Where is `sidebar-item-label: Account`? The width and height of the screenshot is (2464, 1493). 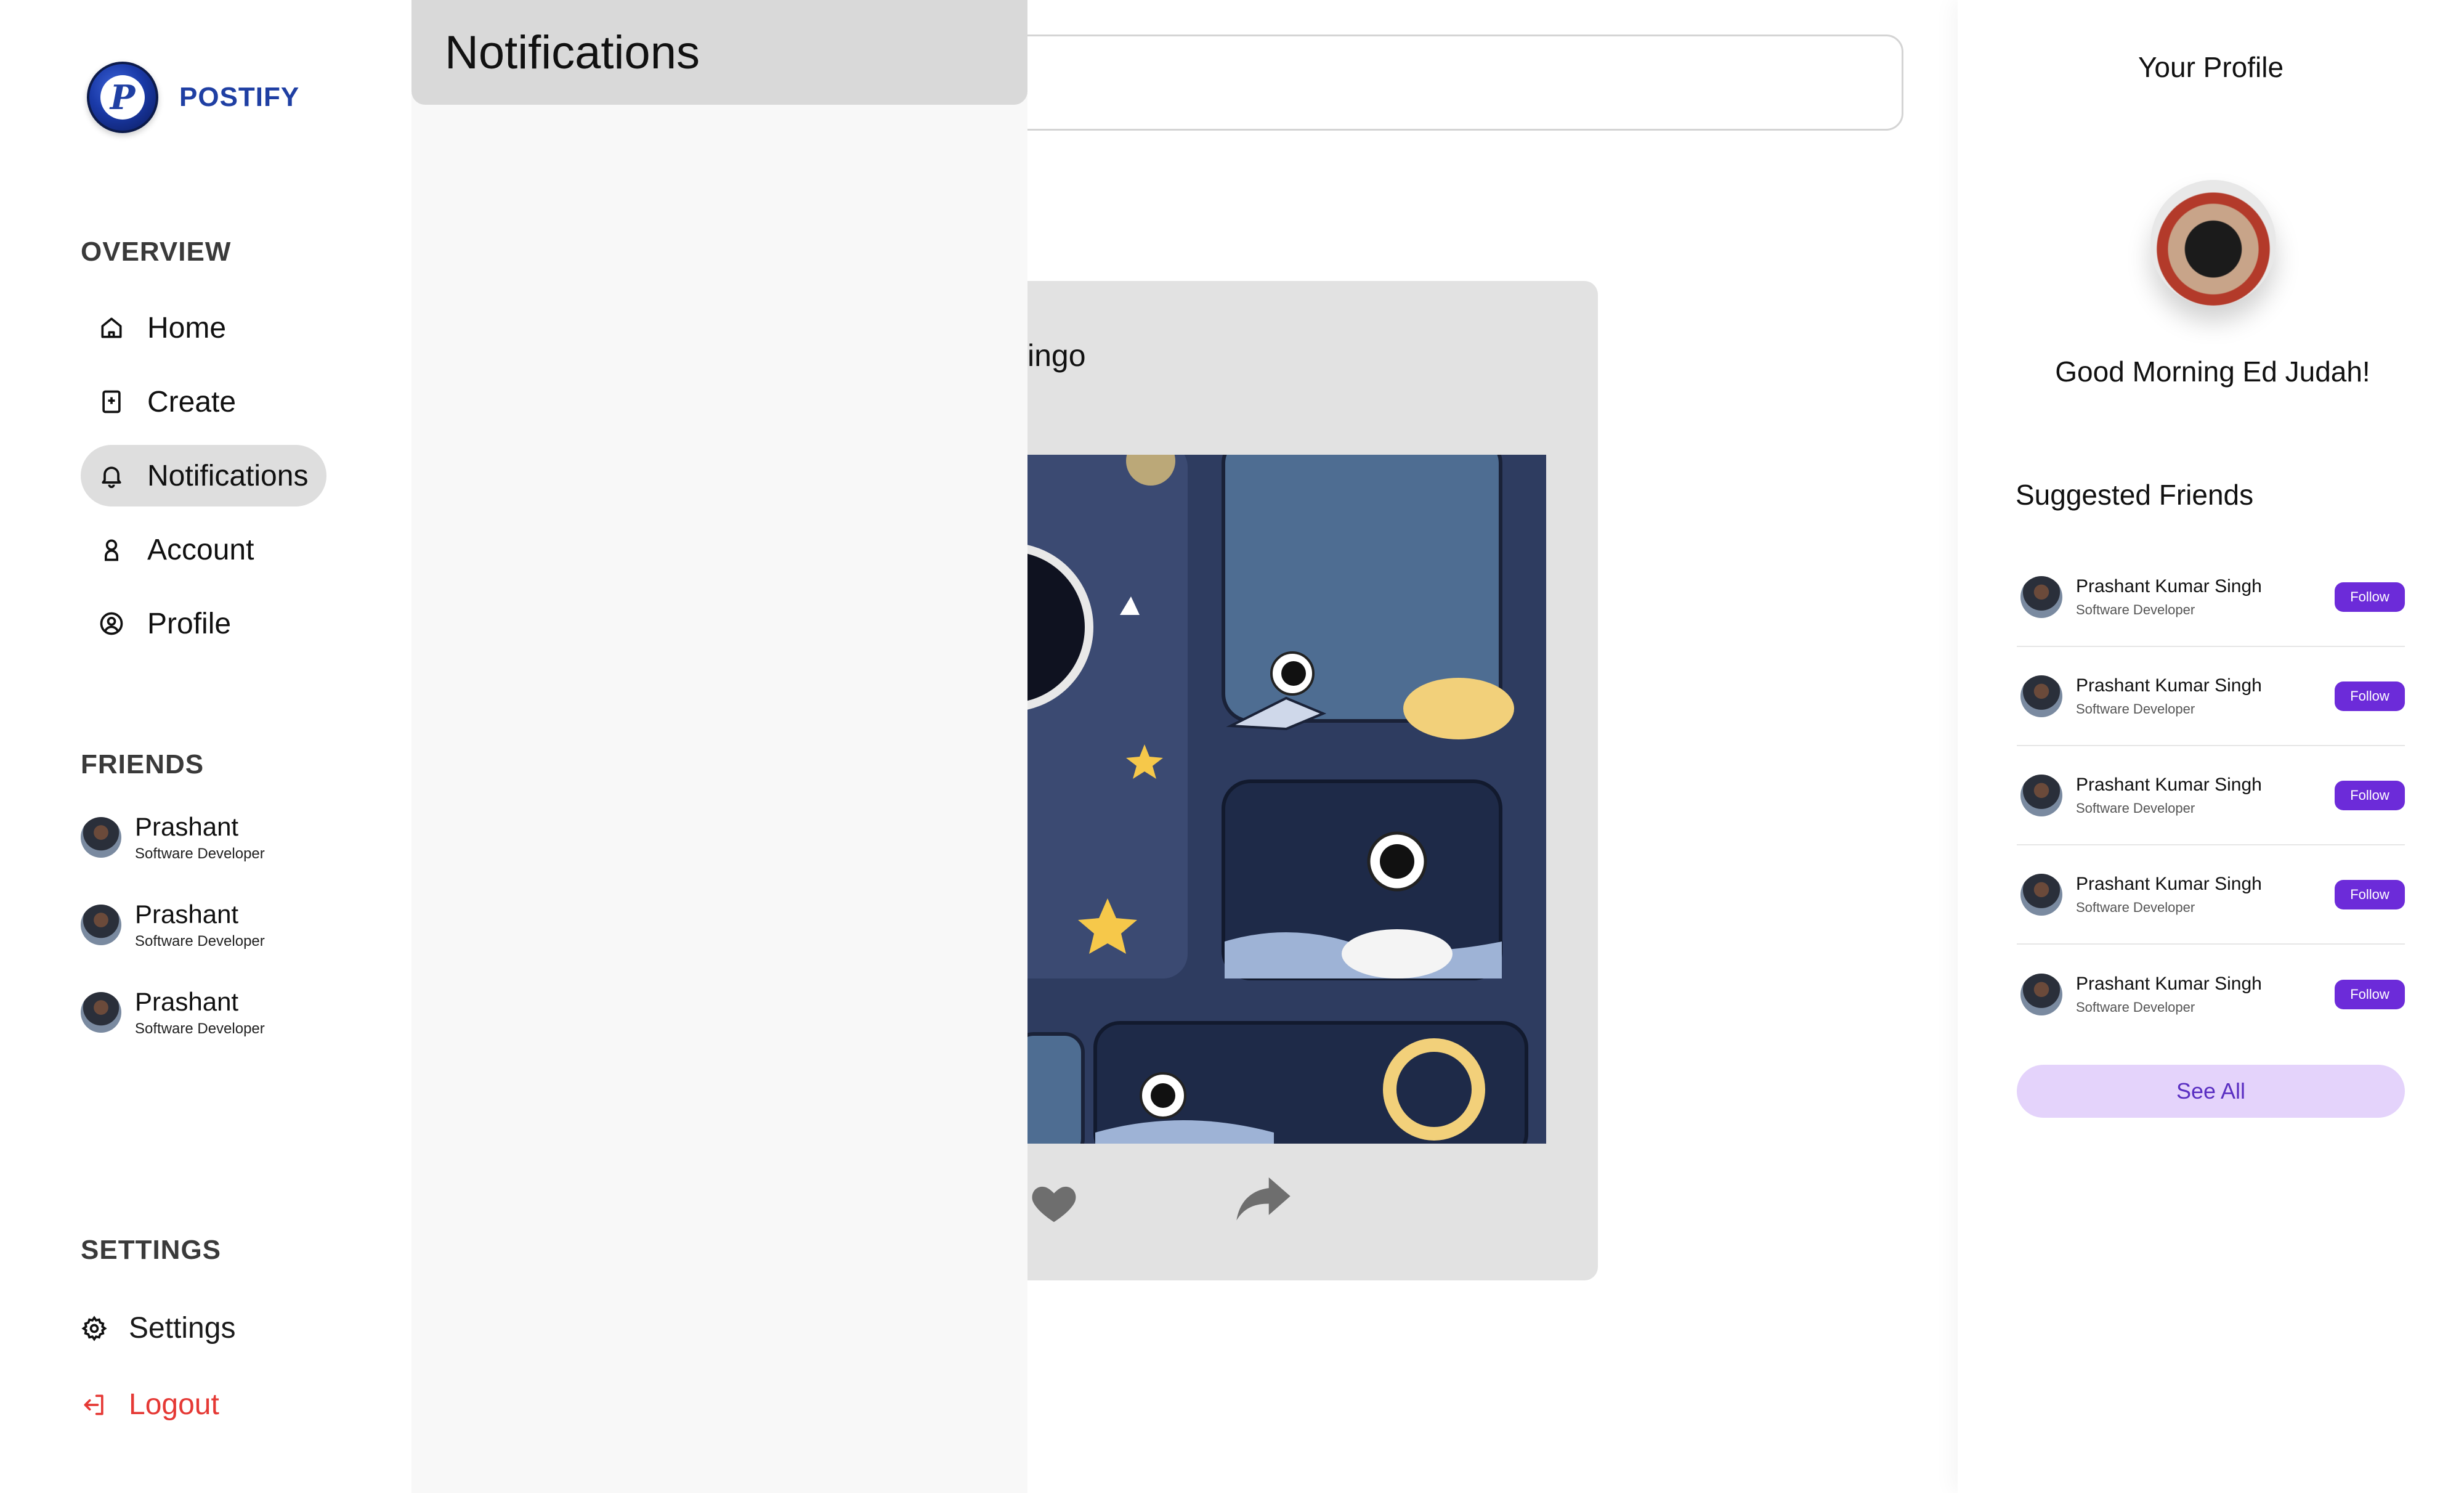
sidebar-item-label: Account is located at coordinates (200, 549).